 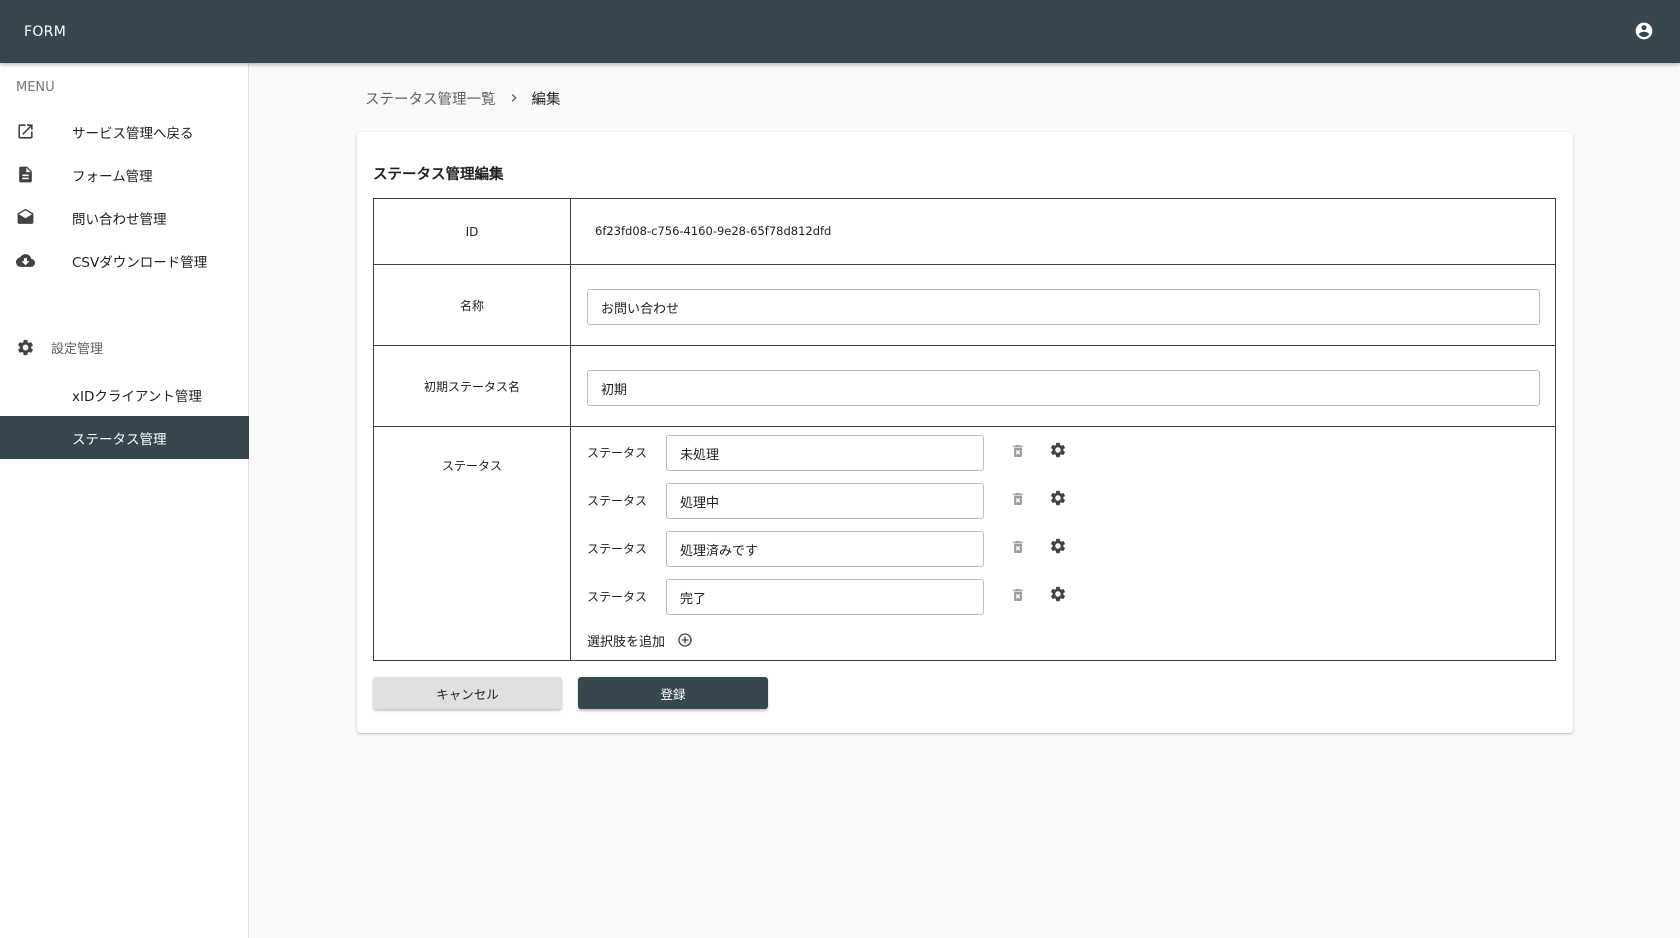 I want to click on breadcrumb-status-list-link: ステータス管理一覧, so click(x=430, y=98).